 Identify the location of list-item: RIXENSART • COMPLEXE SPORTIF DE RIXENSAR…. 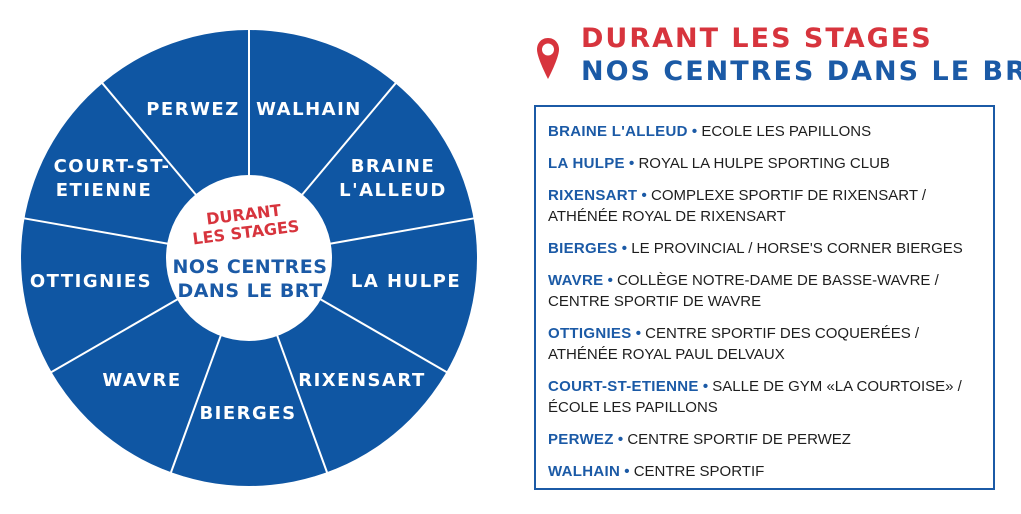
(764, 206).